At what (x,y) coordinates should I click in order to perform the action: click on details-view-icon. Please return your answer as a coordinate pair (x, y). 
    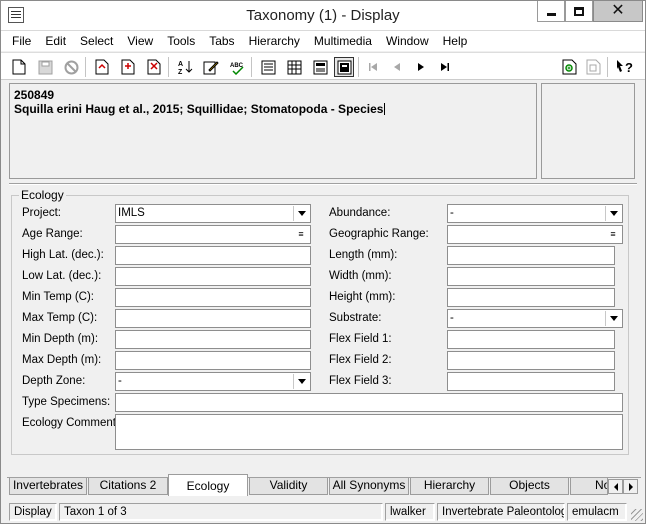
    Looking at the image, I should click on (268, 67).